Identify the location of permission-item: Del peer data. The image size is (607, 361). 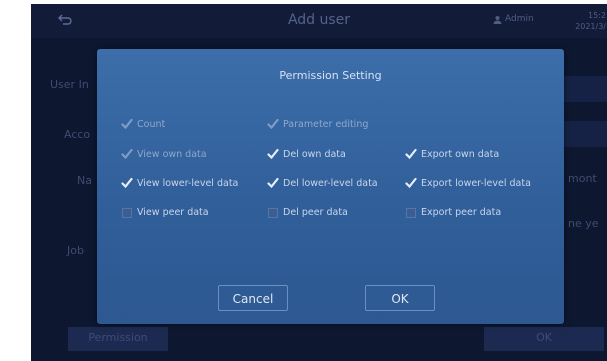
(308, 212).